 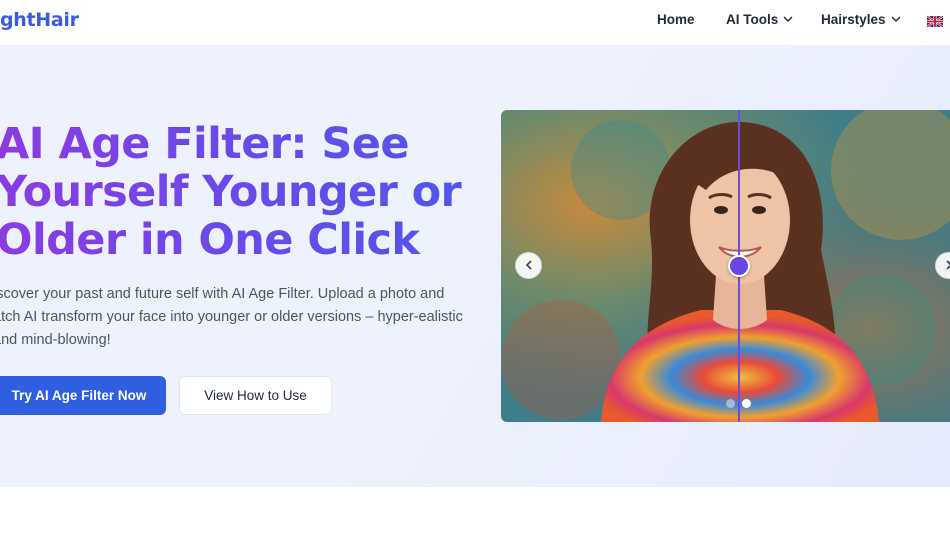 I want to click on site-header: ghtHair Home AI Tools Hairstyles, so click(x=475, y=23).